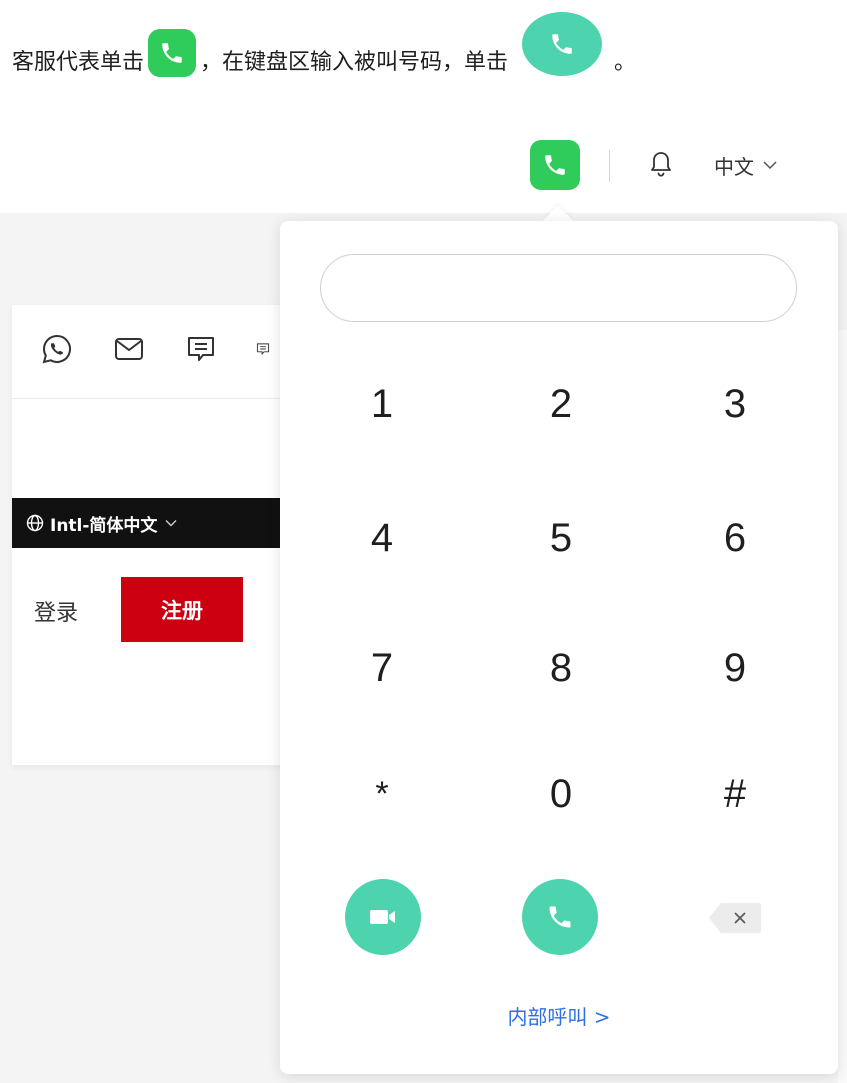  I want to click on notifications-button, so click(661, 165).